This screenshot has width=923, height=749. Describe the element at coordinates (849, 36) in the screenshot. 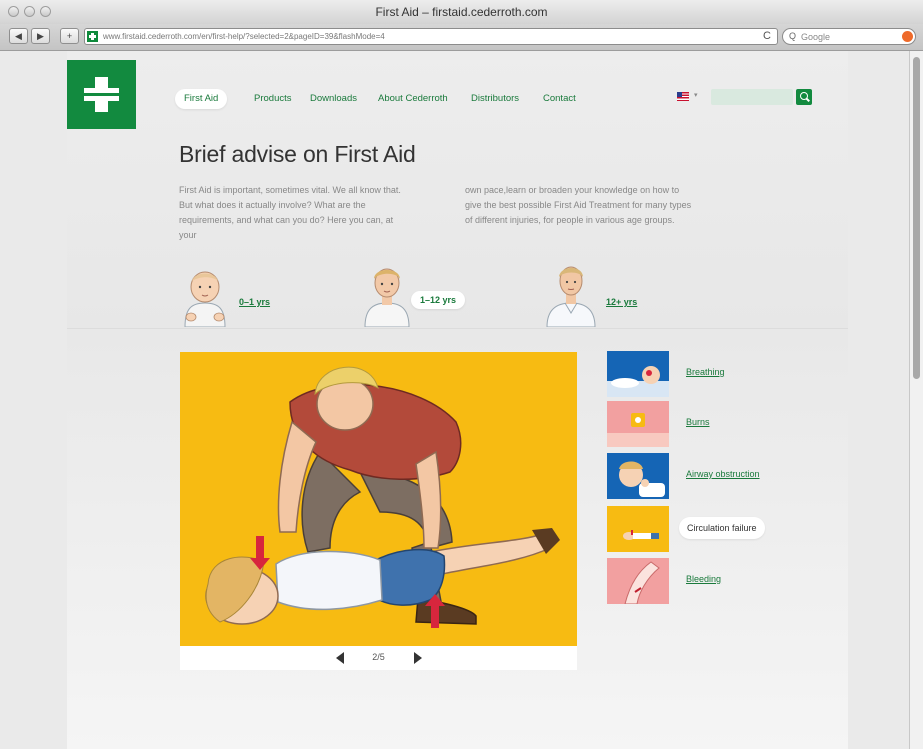

I see `browser-search-field: Q Google` at that location.